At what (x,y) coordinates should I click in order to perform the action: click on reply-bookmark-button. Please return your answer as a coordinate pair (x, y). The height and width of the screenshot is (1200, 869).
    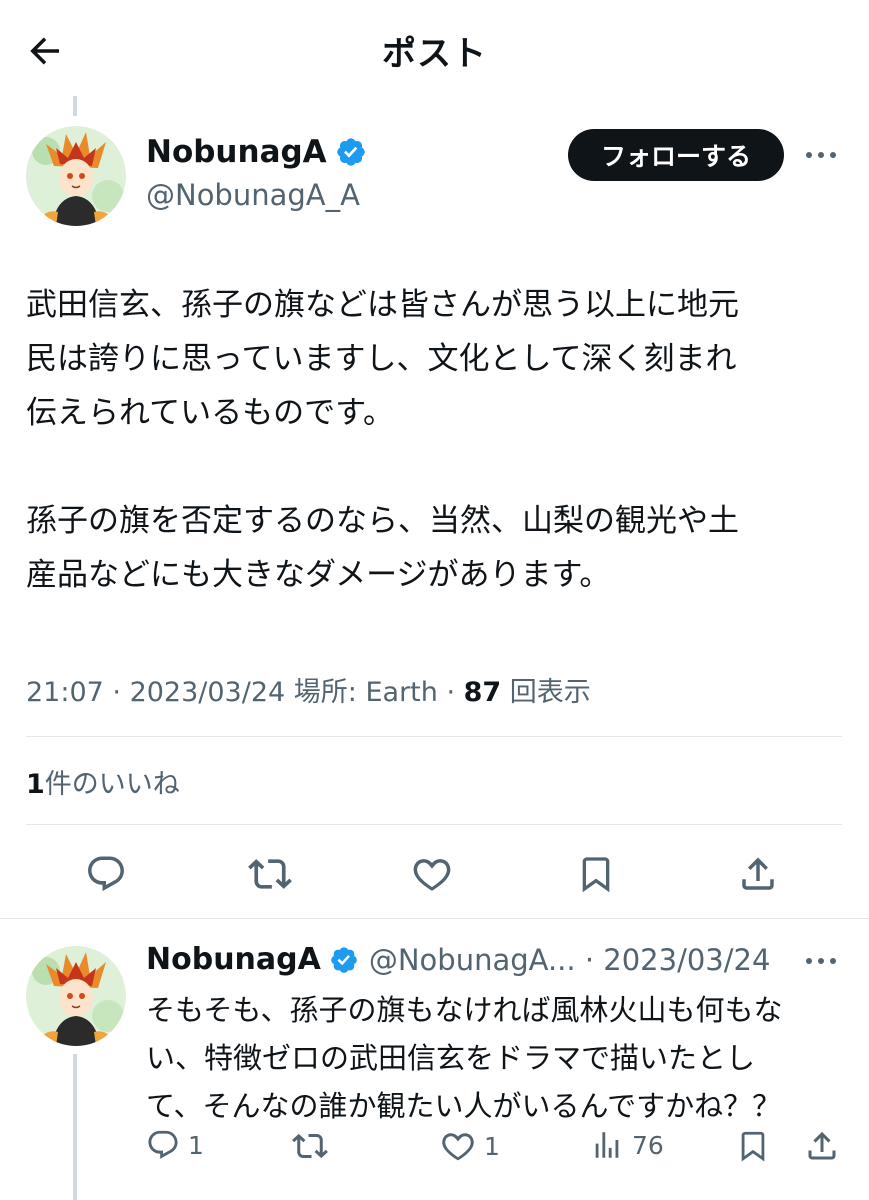
    Looking at the image, I should click on (753, 1146).